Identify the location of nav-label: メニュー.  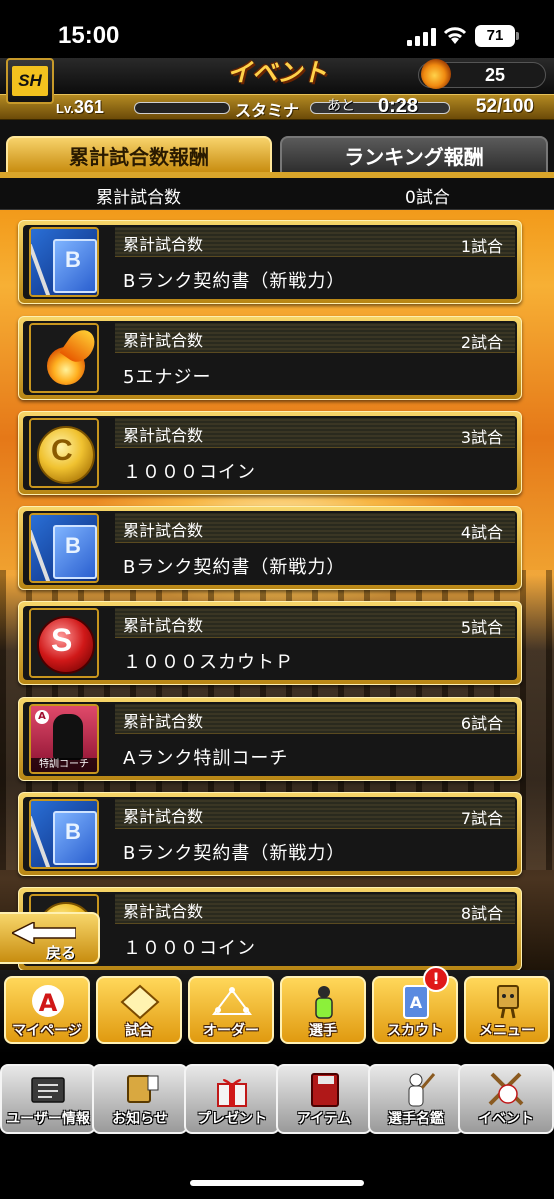
(507, 1031).